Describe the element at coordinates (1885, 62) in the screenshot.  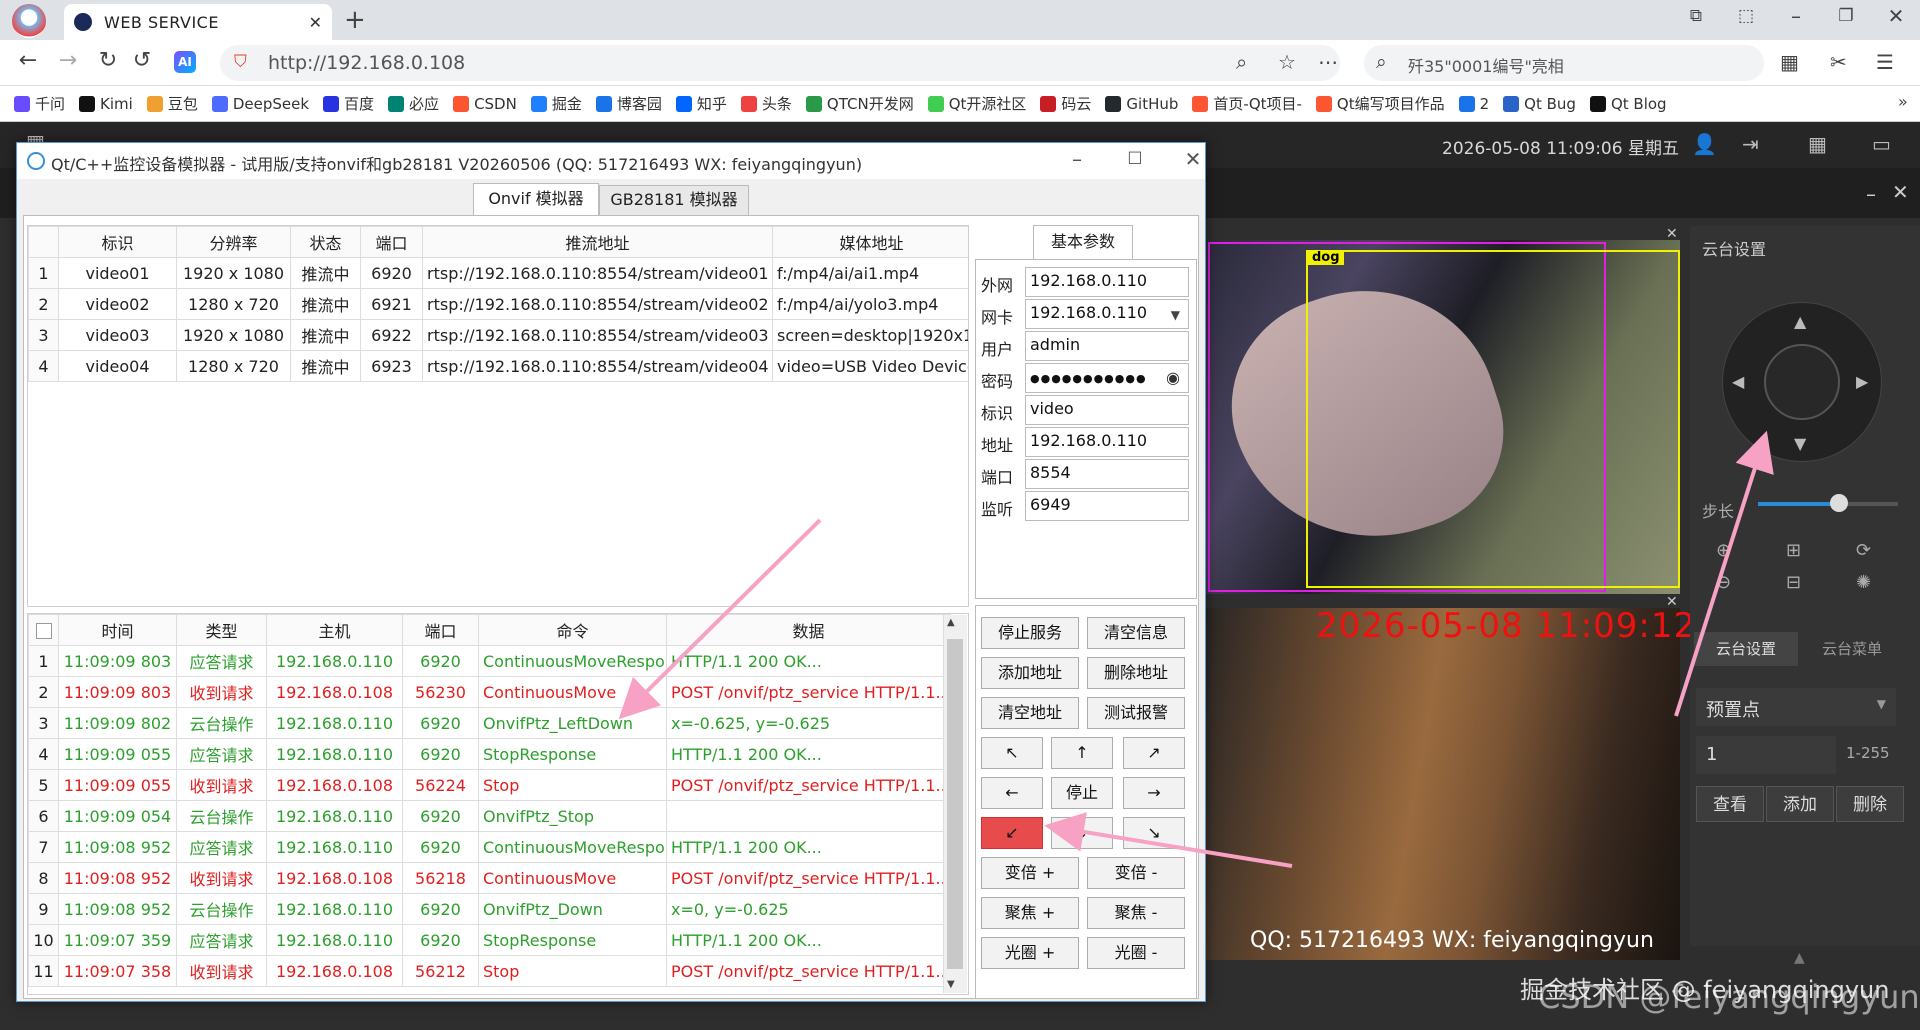
I see `menu-icon: ☰` at that location.